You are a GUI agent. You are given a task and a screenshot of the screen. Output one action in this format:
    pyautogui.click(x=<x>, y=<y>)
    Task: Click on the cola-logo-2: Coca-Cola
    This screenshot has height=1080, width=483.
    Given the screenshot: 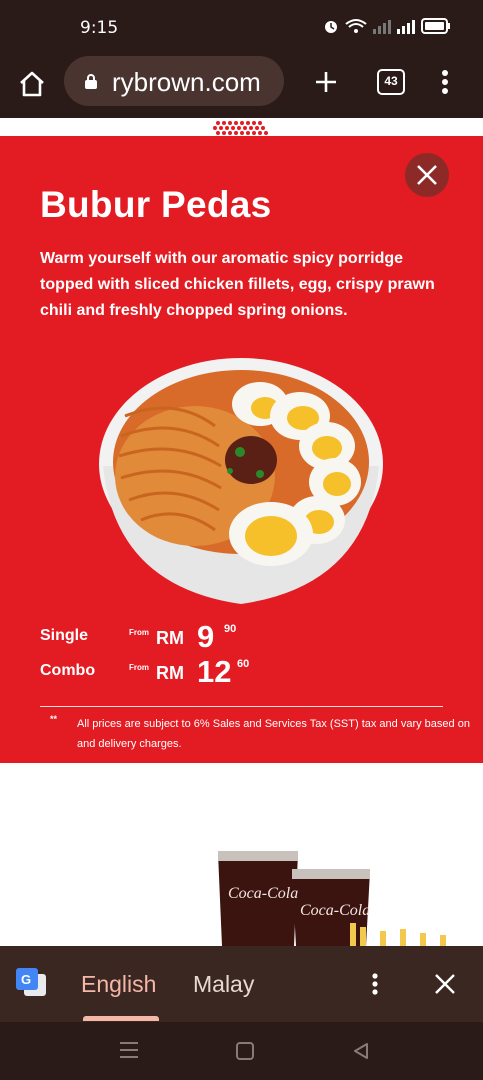 What is the action you would take?
    pyautogui.click(x=335, y=910)
    